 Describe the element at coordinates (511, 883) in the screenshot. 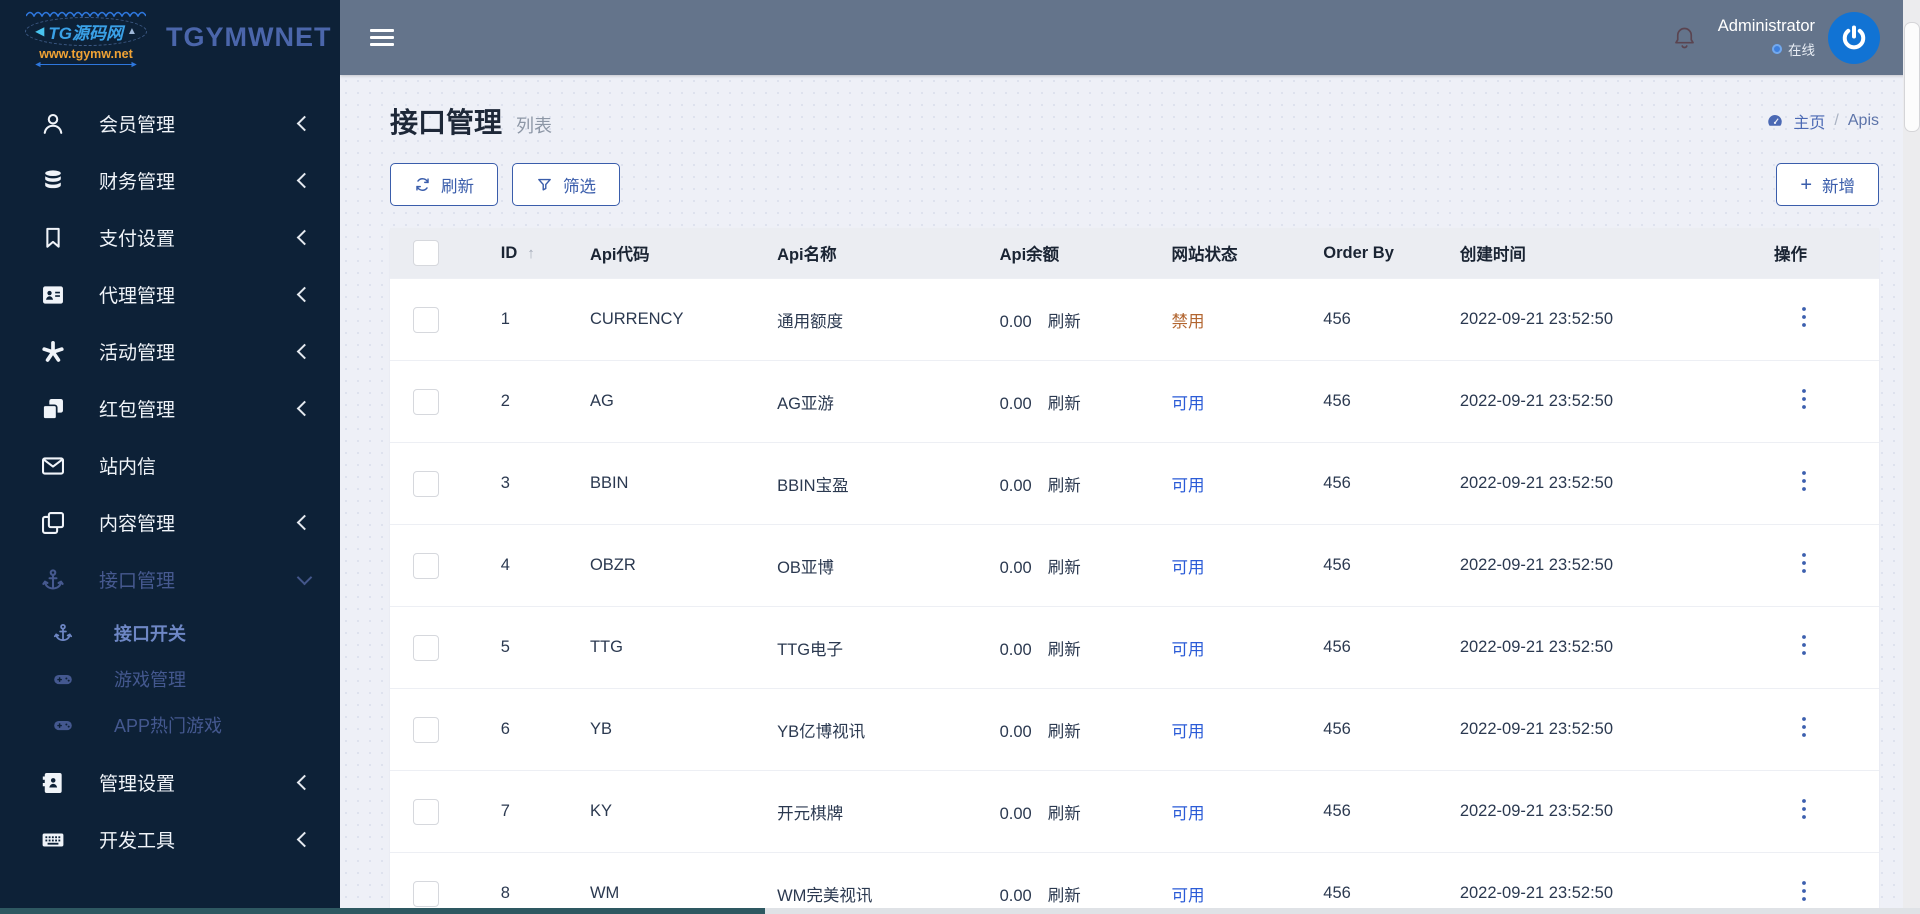

I see `cell-id: 8` at that location.